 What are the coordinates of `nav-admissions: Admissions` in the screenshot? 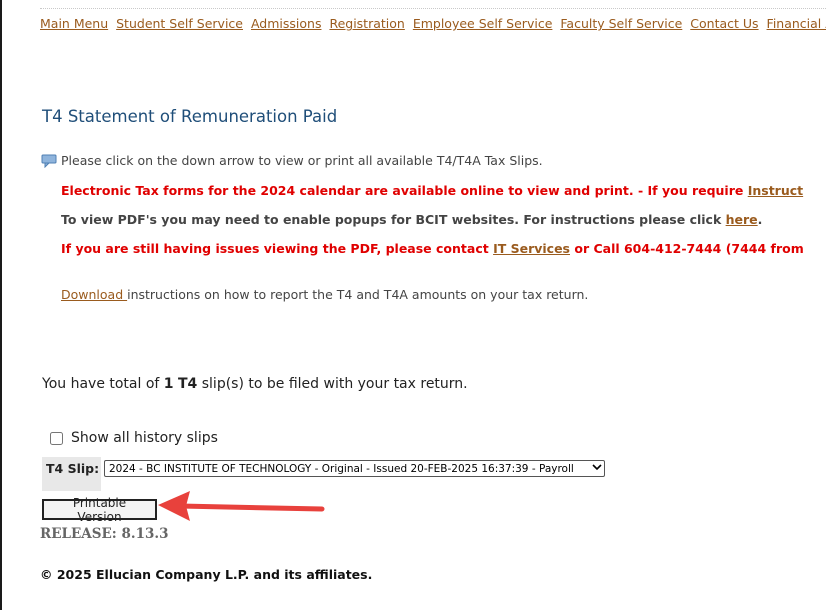 It's located at (286, 23).